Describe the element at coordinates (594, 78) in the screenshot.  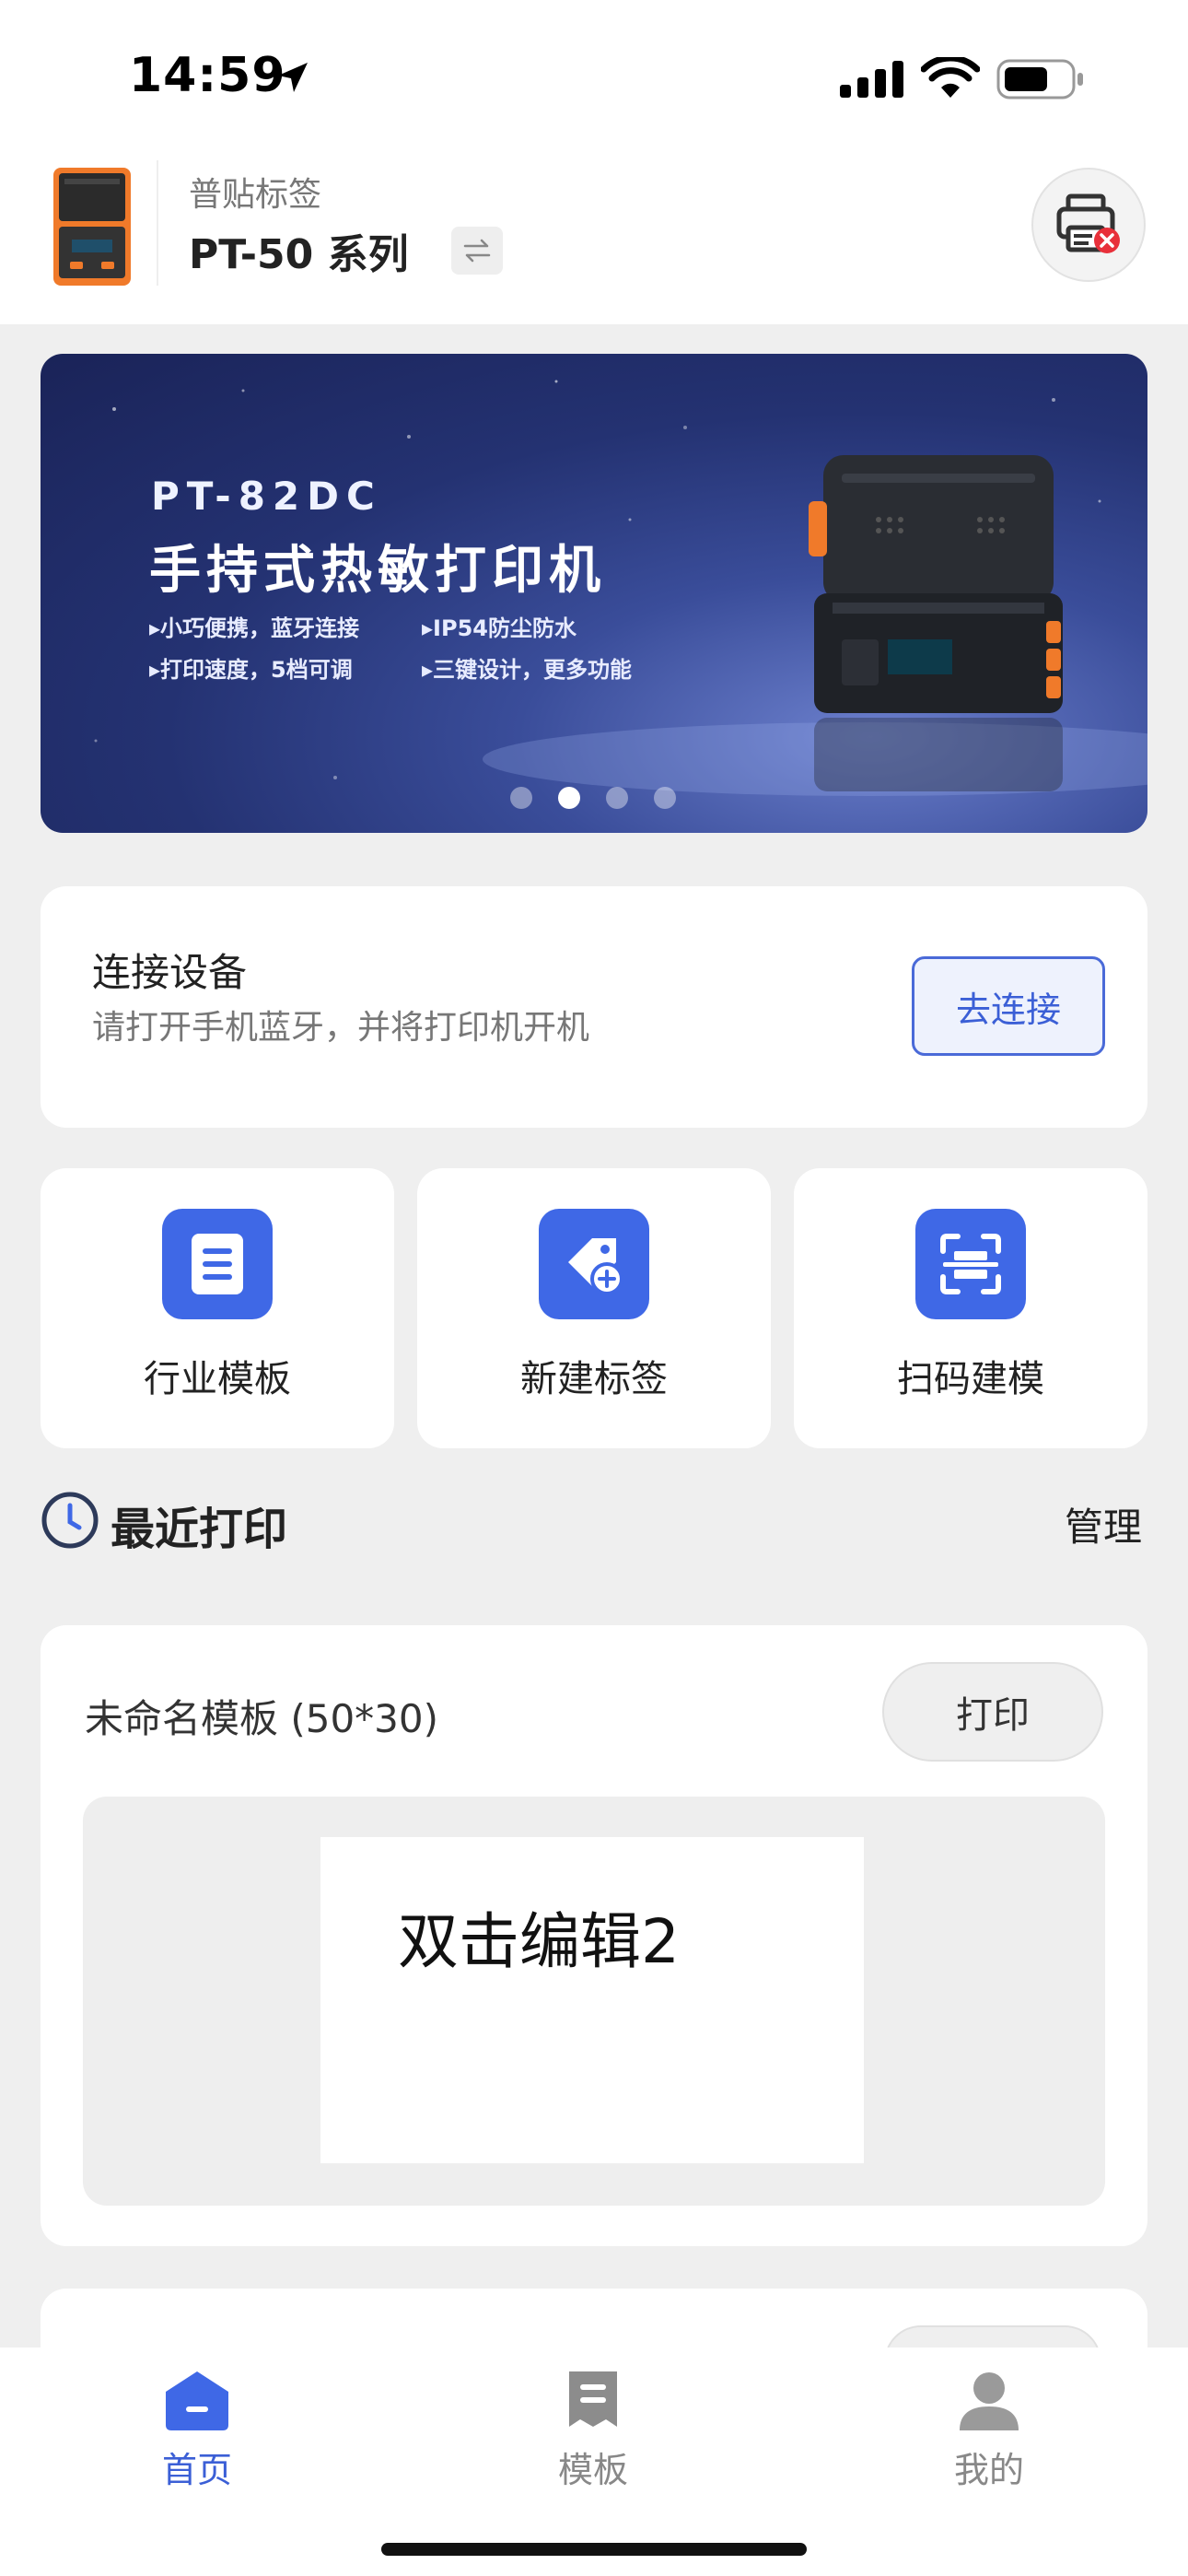
I see `status-bar: 14:59` at that location.